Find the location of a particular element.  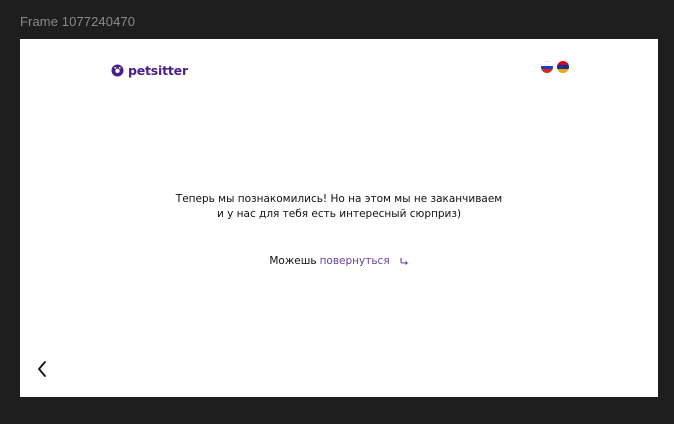

logo-text: petsitter is located at coordinates (158, 70).